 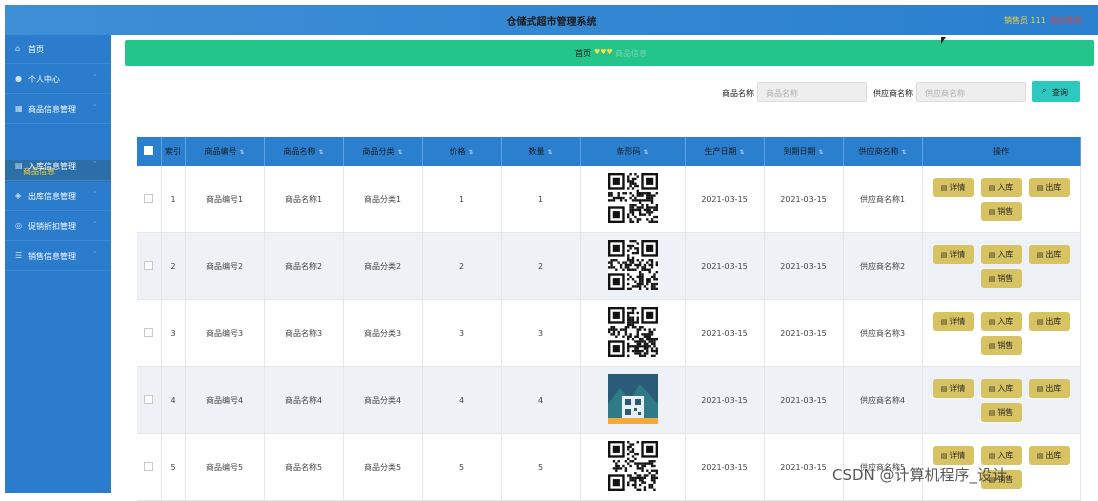 What do you see at coordinates (541, 467) in the screenshot?
I see `cell-qty: 5` at bounding box center [541, 467].